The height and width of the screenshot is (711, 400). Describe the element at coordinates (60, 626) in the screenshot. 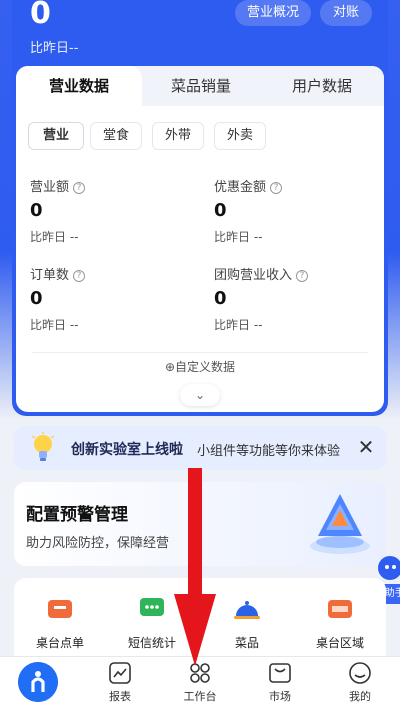

I see `tool-table-order: 桌台点单` at that location.